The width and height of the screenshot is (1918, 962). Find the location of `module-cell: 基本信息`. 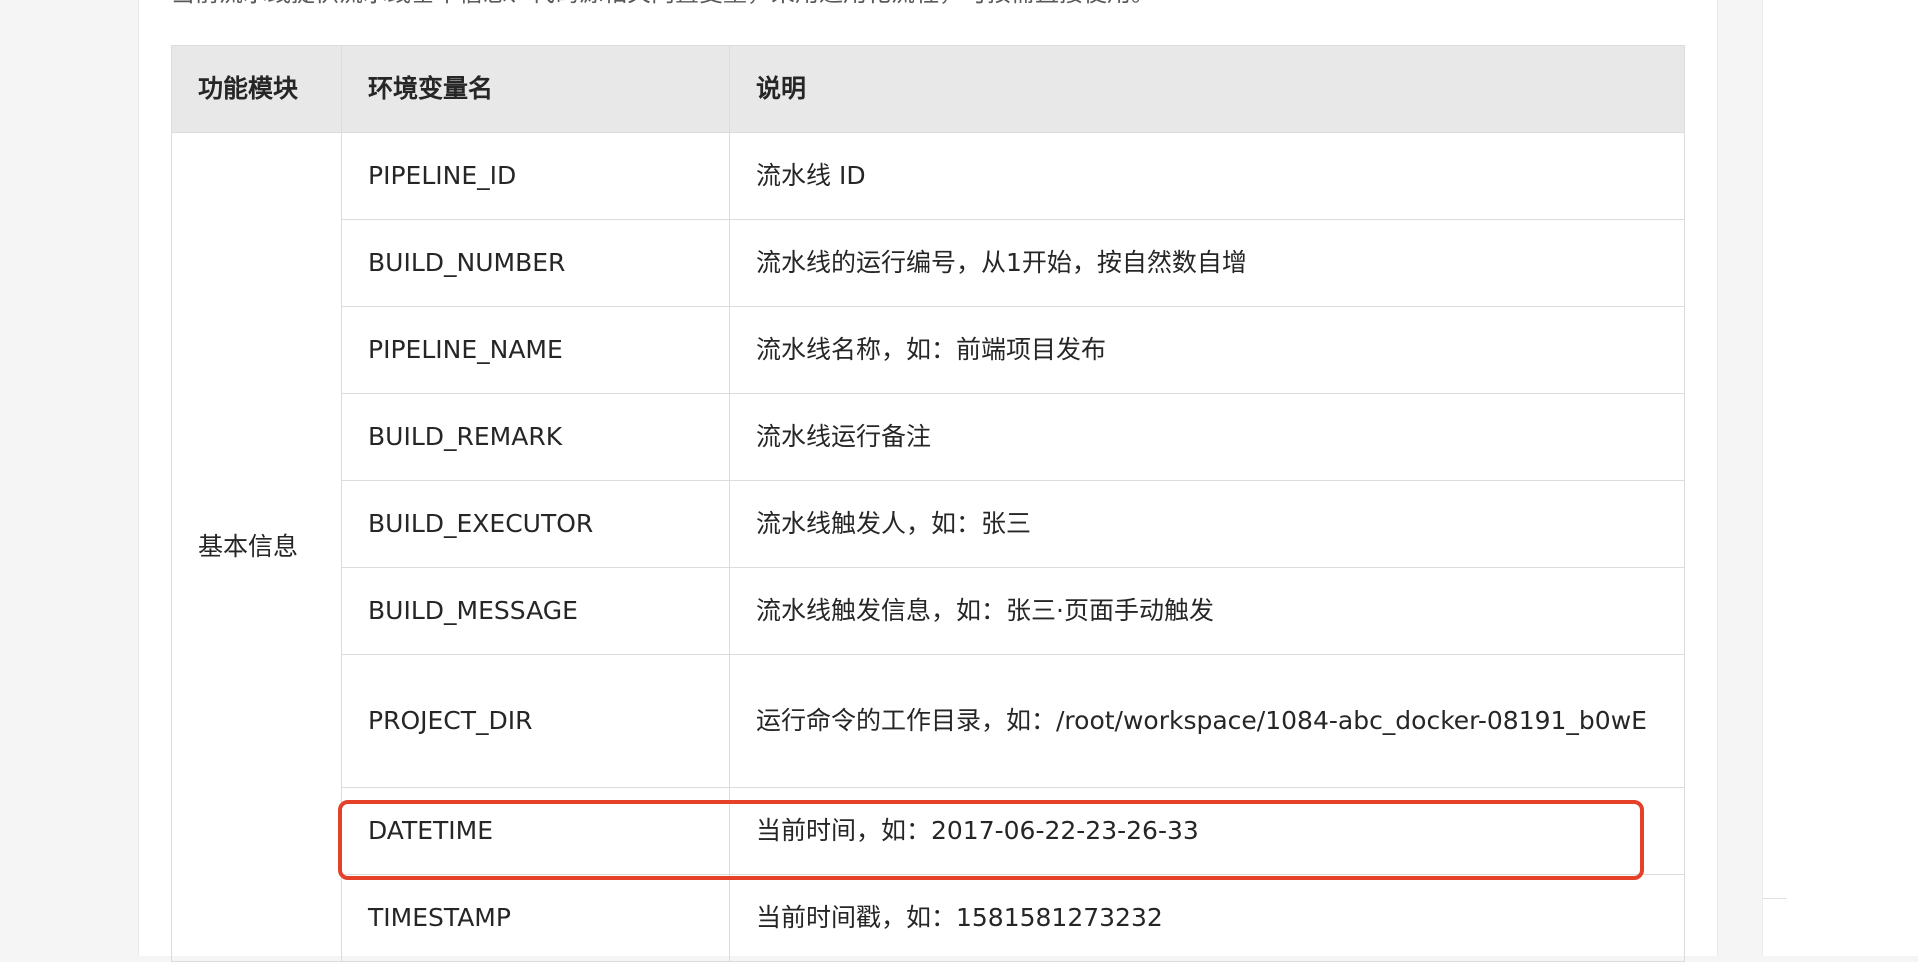

module-cell: 基本信息 is located at coordinates (256, 547).